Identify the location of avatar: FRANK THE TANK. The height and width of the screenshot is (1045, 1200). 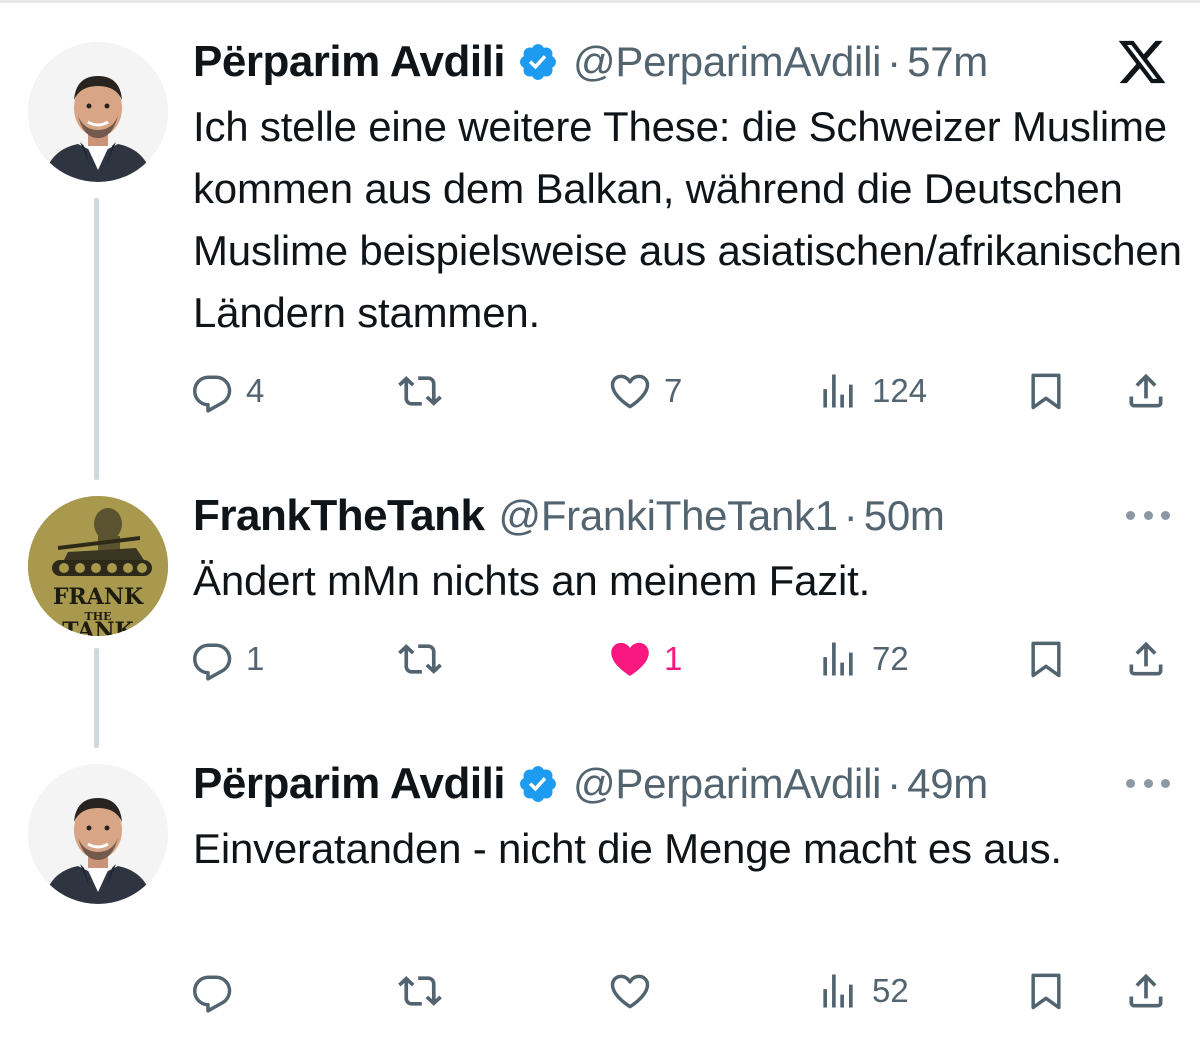
(98, 566).